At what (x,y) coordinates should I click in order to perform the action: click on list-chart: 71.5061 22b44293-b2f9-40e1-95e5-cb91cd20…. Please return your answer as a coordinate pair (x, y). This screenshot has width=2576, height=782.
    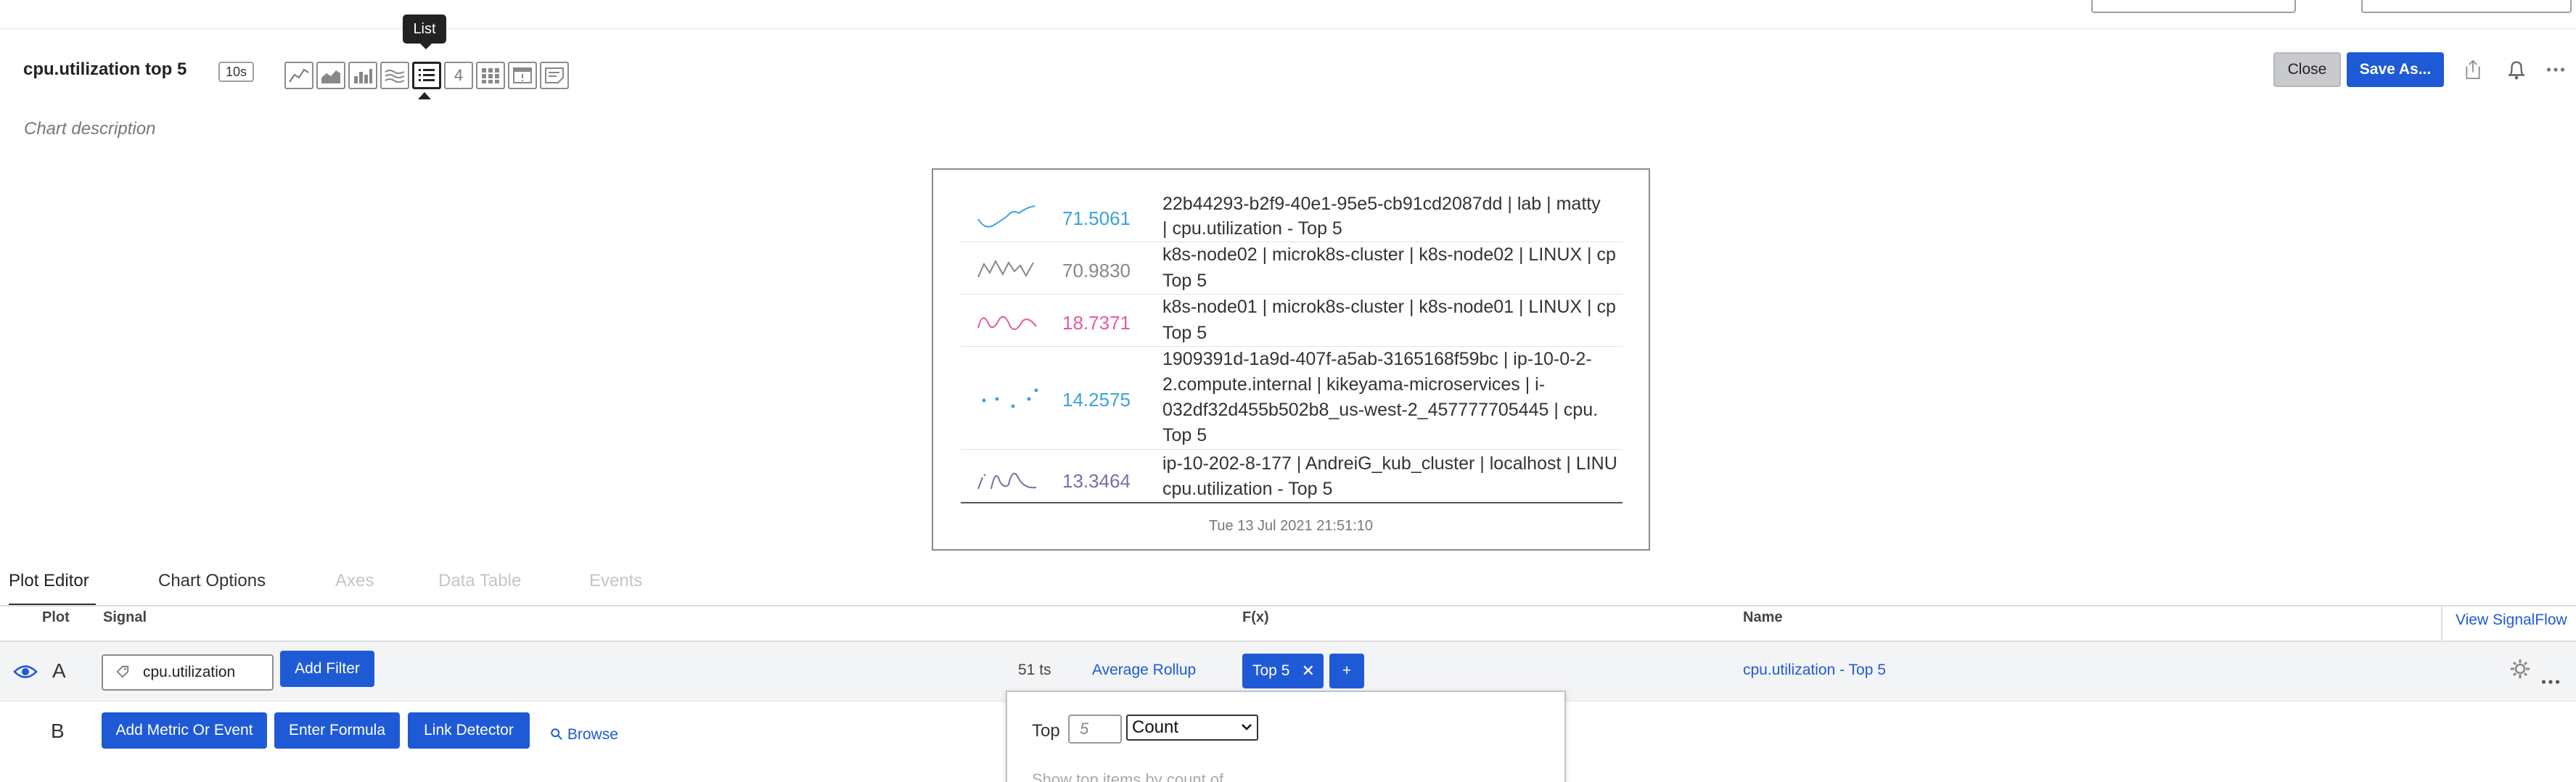
    Looking at the image, I should click on (1291, 359).